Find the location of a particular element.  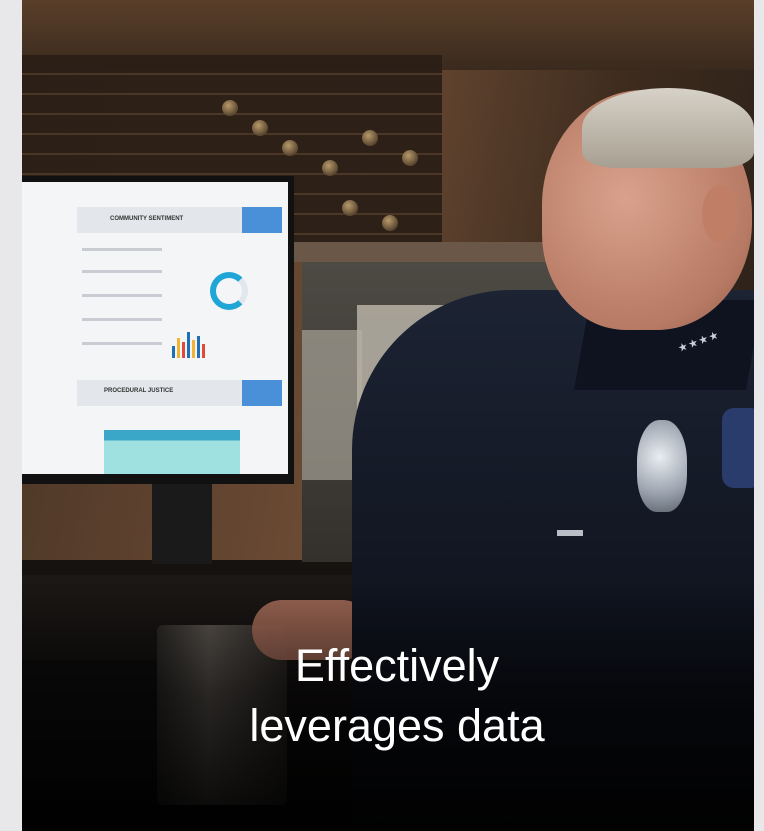

officer-ear is located at coordinates (720, 214).